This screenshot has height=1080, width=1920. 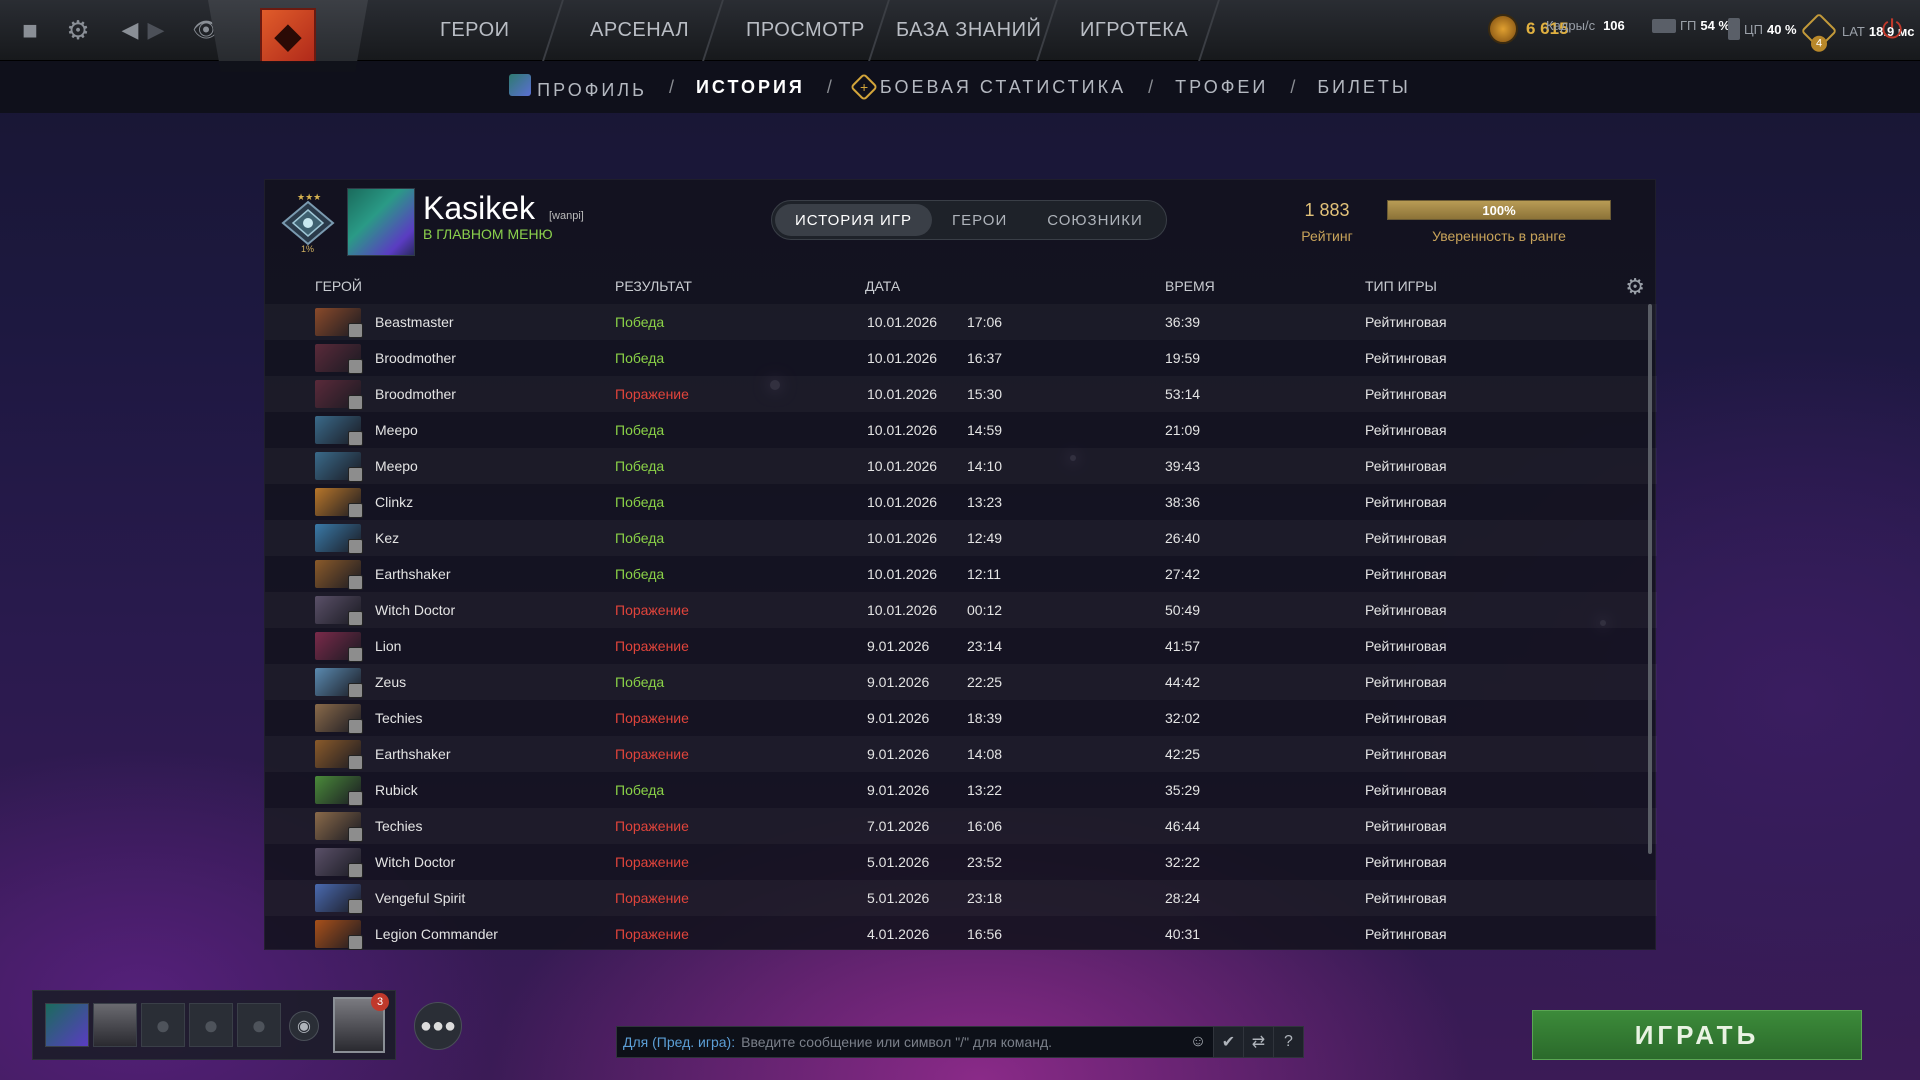 I want to click on coach-avatar: 3, so click(x=361, y=1023).